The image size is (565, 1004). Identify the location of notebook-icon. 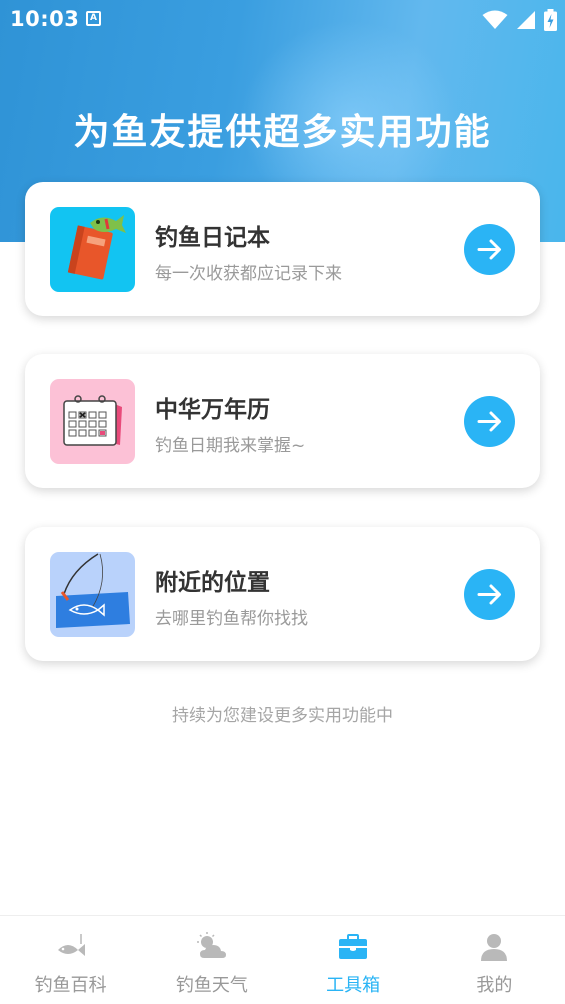
(92, 249).